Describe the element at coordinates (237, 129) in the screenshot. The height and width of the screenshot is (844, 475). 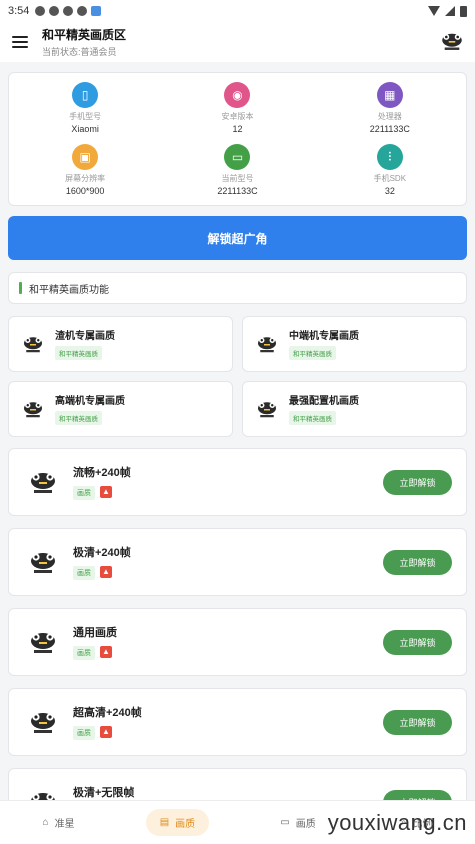
I see `device-info-value: 12` at that location.